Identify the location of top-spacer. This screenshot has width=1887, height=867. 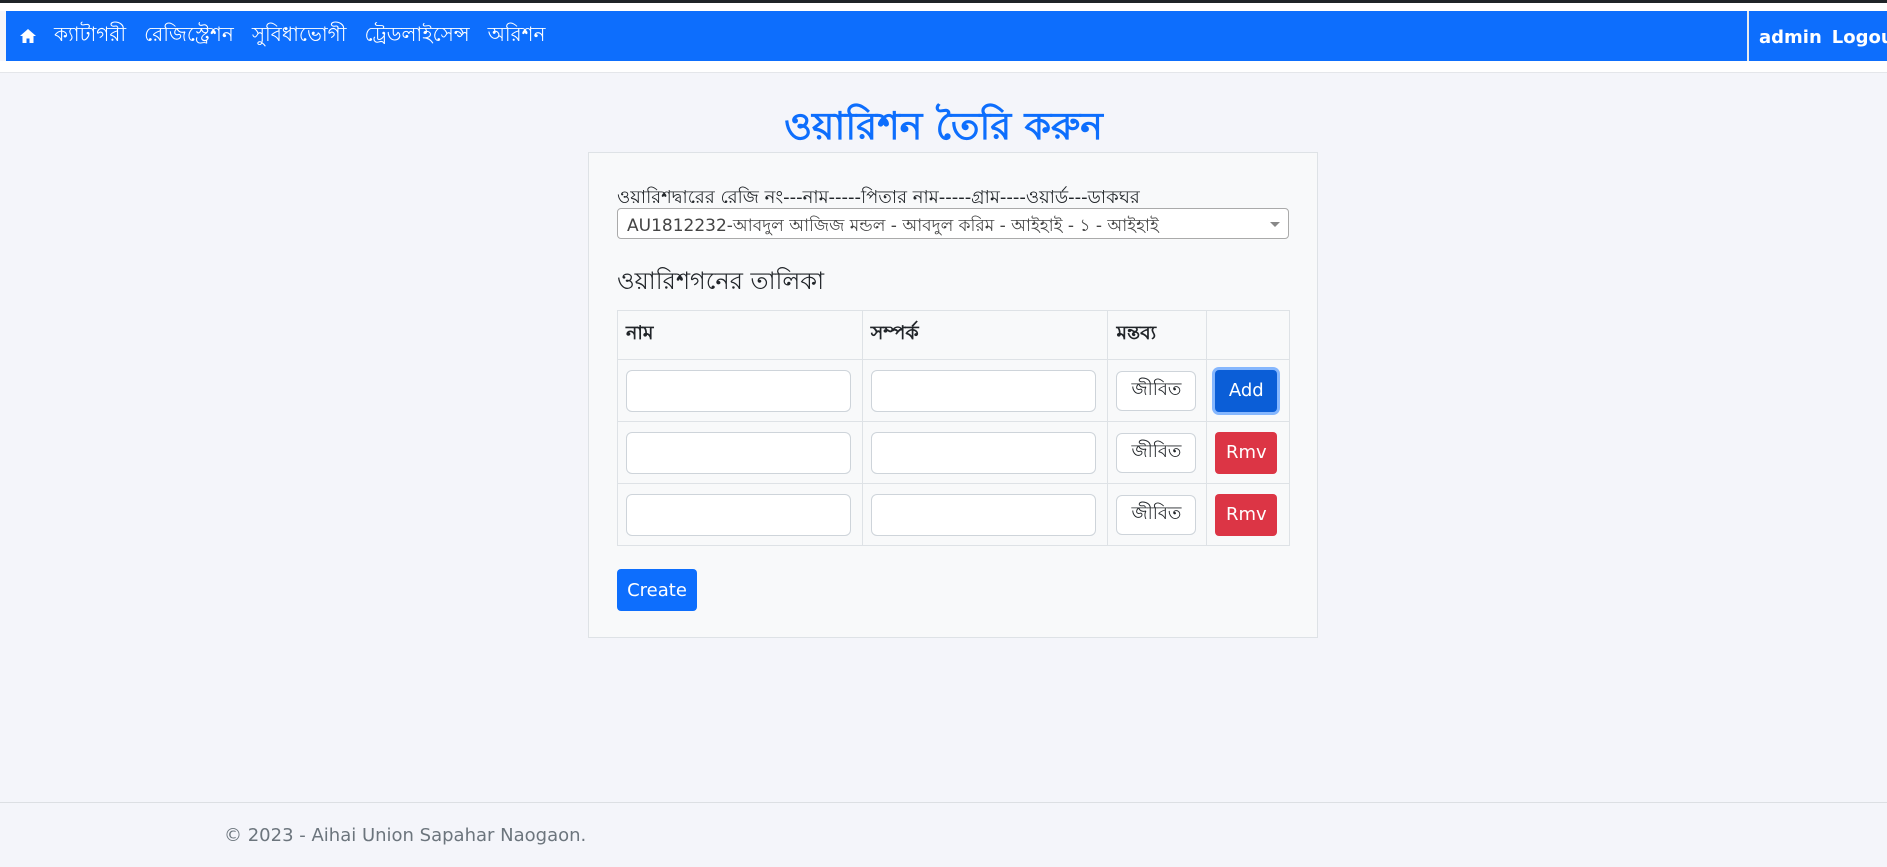
(943, 7).